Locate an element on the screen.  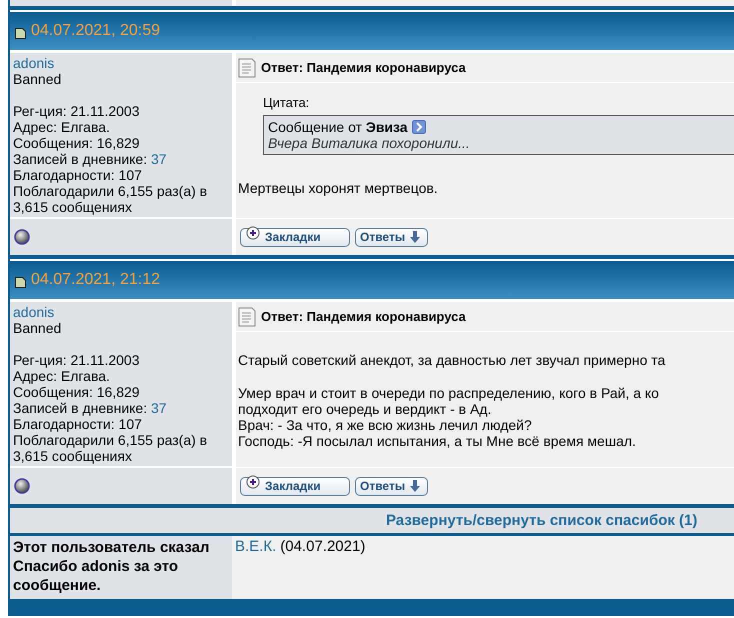
post-text: Старый советский анекдот, за давностью лет звучал примерно та is located at coordinates (452, 360).